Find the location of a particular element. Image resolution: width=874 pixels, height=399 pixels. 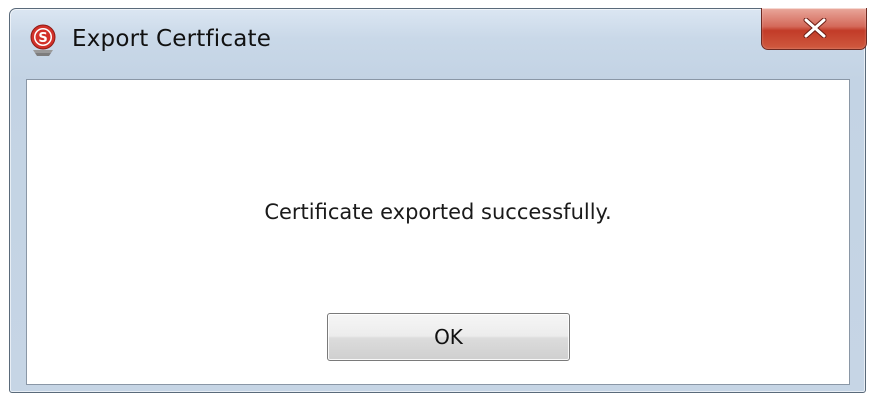

app-logo-icon: S is located at coordinates (43, 41).